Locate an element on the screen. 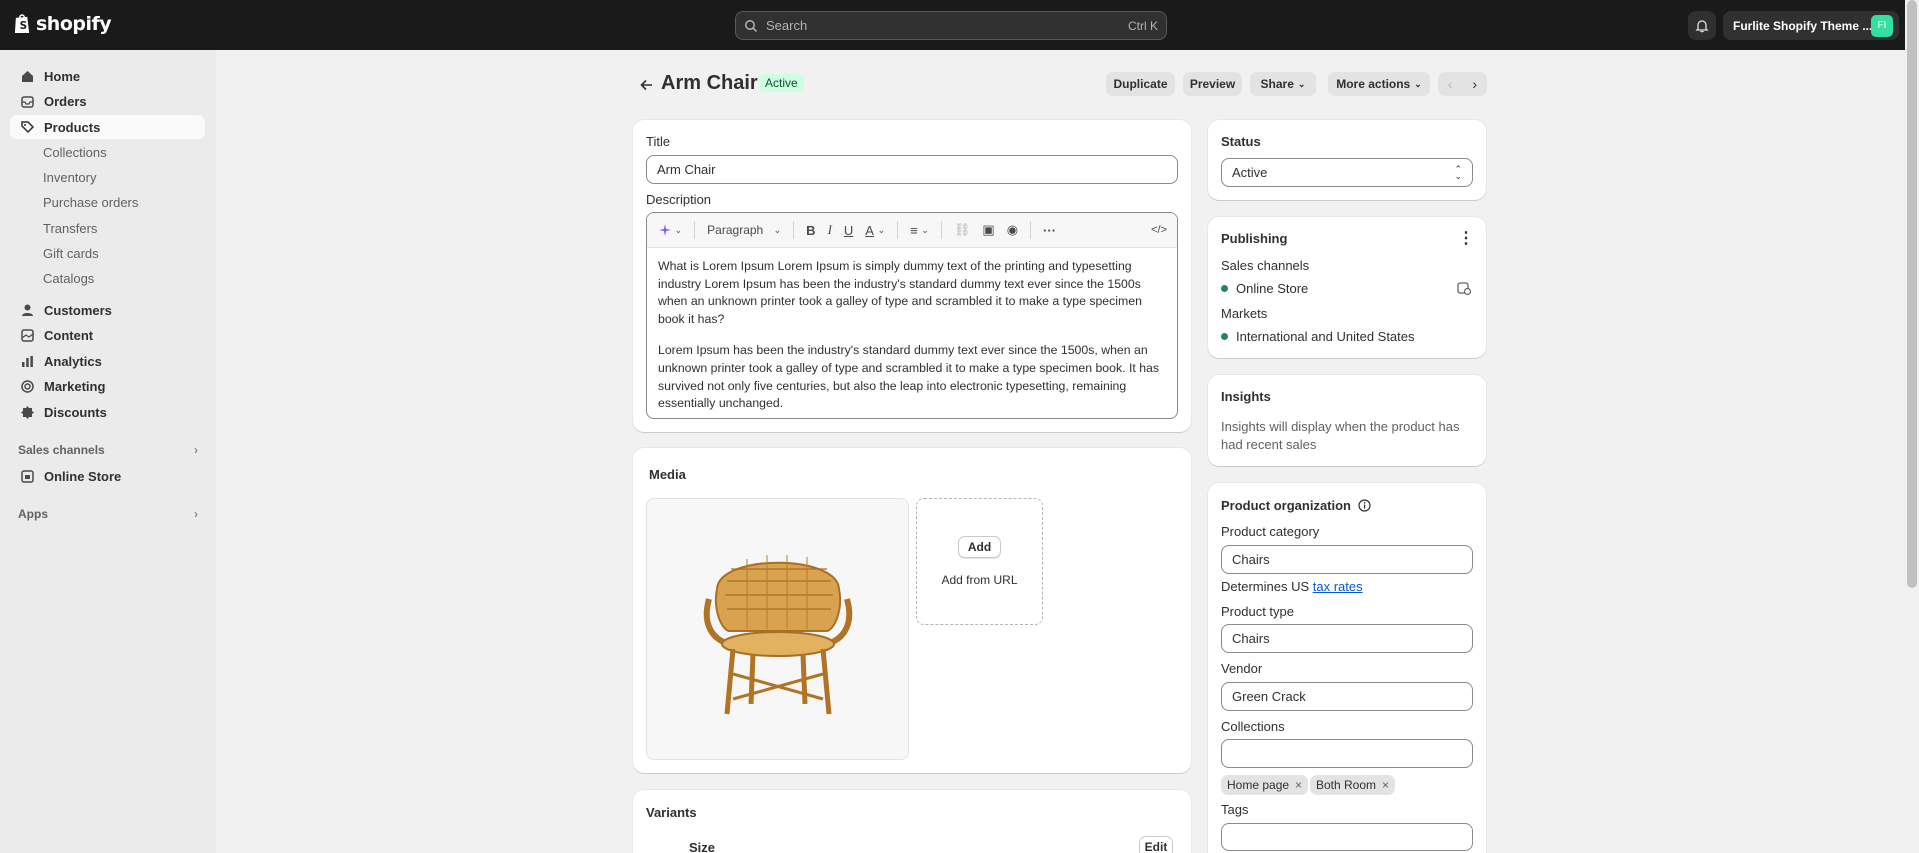 The image size is (1919, 853). bar-chart-icon is located at coordinates (27, 361).